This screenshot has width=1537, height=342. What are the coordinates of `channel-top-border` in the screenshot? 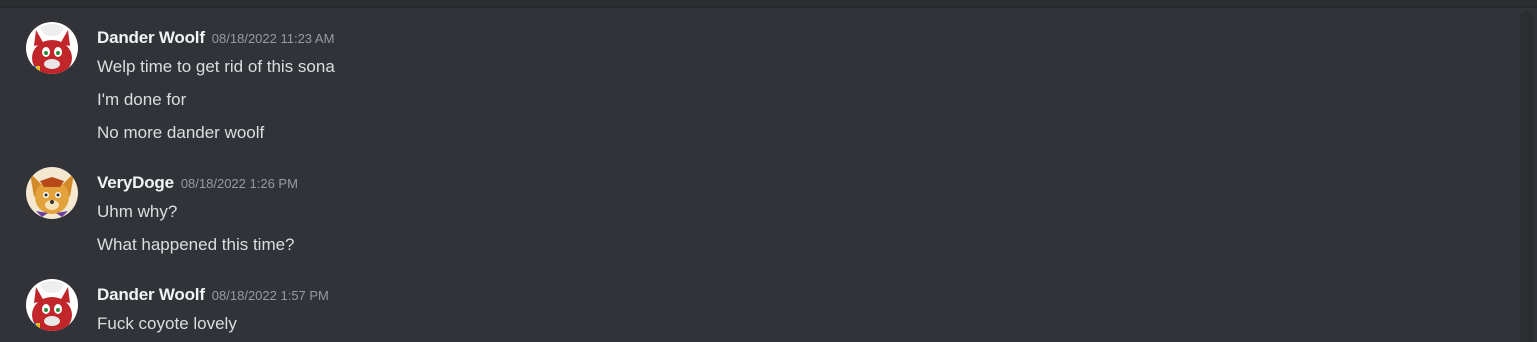 It's located at (768, 4).